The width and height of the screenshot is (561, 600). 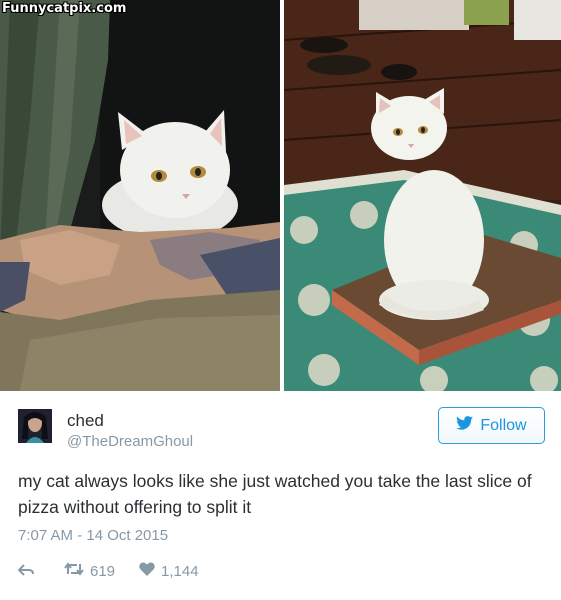 What do you see at coordinates (147, 571) in the screenshot?
I see `heart-icon` at bounding box center [147, 571].